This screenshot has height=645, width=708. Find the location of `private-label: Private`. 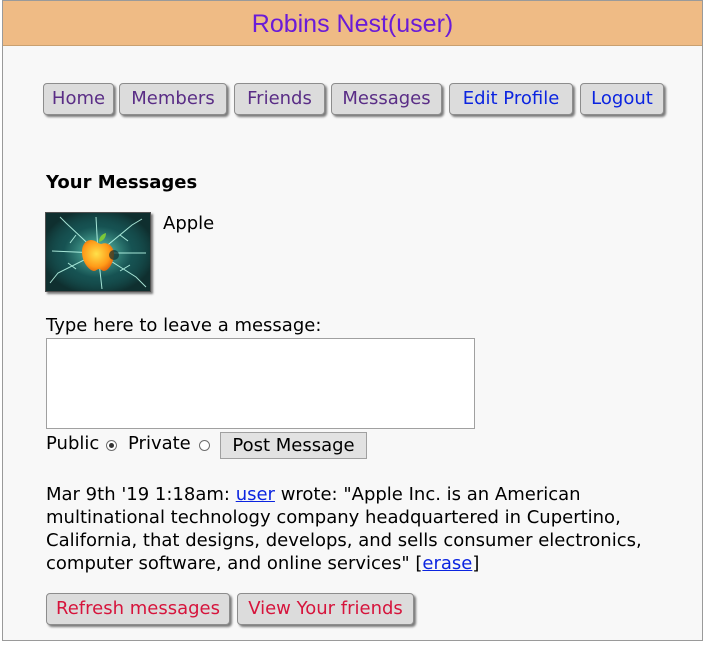

private-label: Private is located at coordinates (159, 443).